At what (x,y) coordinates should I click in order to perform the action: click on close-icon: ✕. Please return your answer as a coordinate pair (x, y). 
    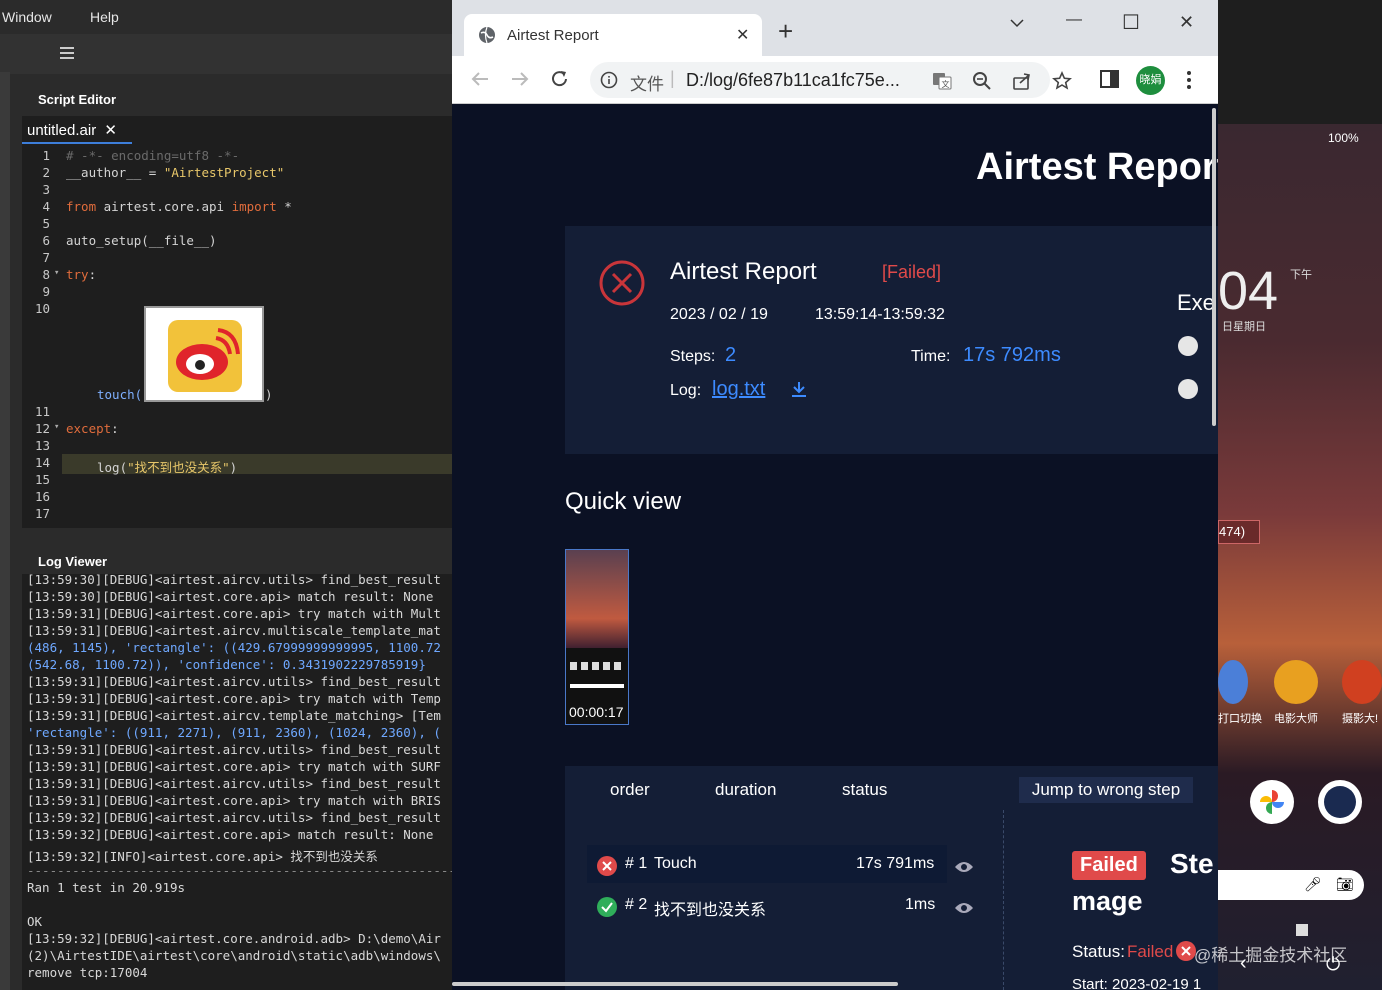
    Looking at the image, I should click on (110, 130).